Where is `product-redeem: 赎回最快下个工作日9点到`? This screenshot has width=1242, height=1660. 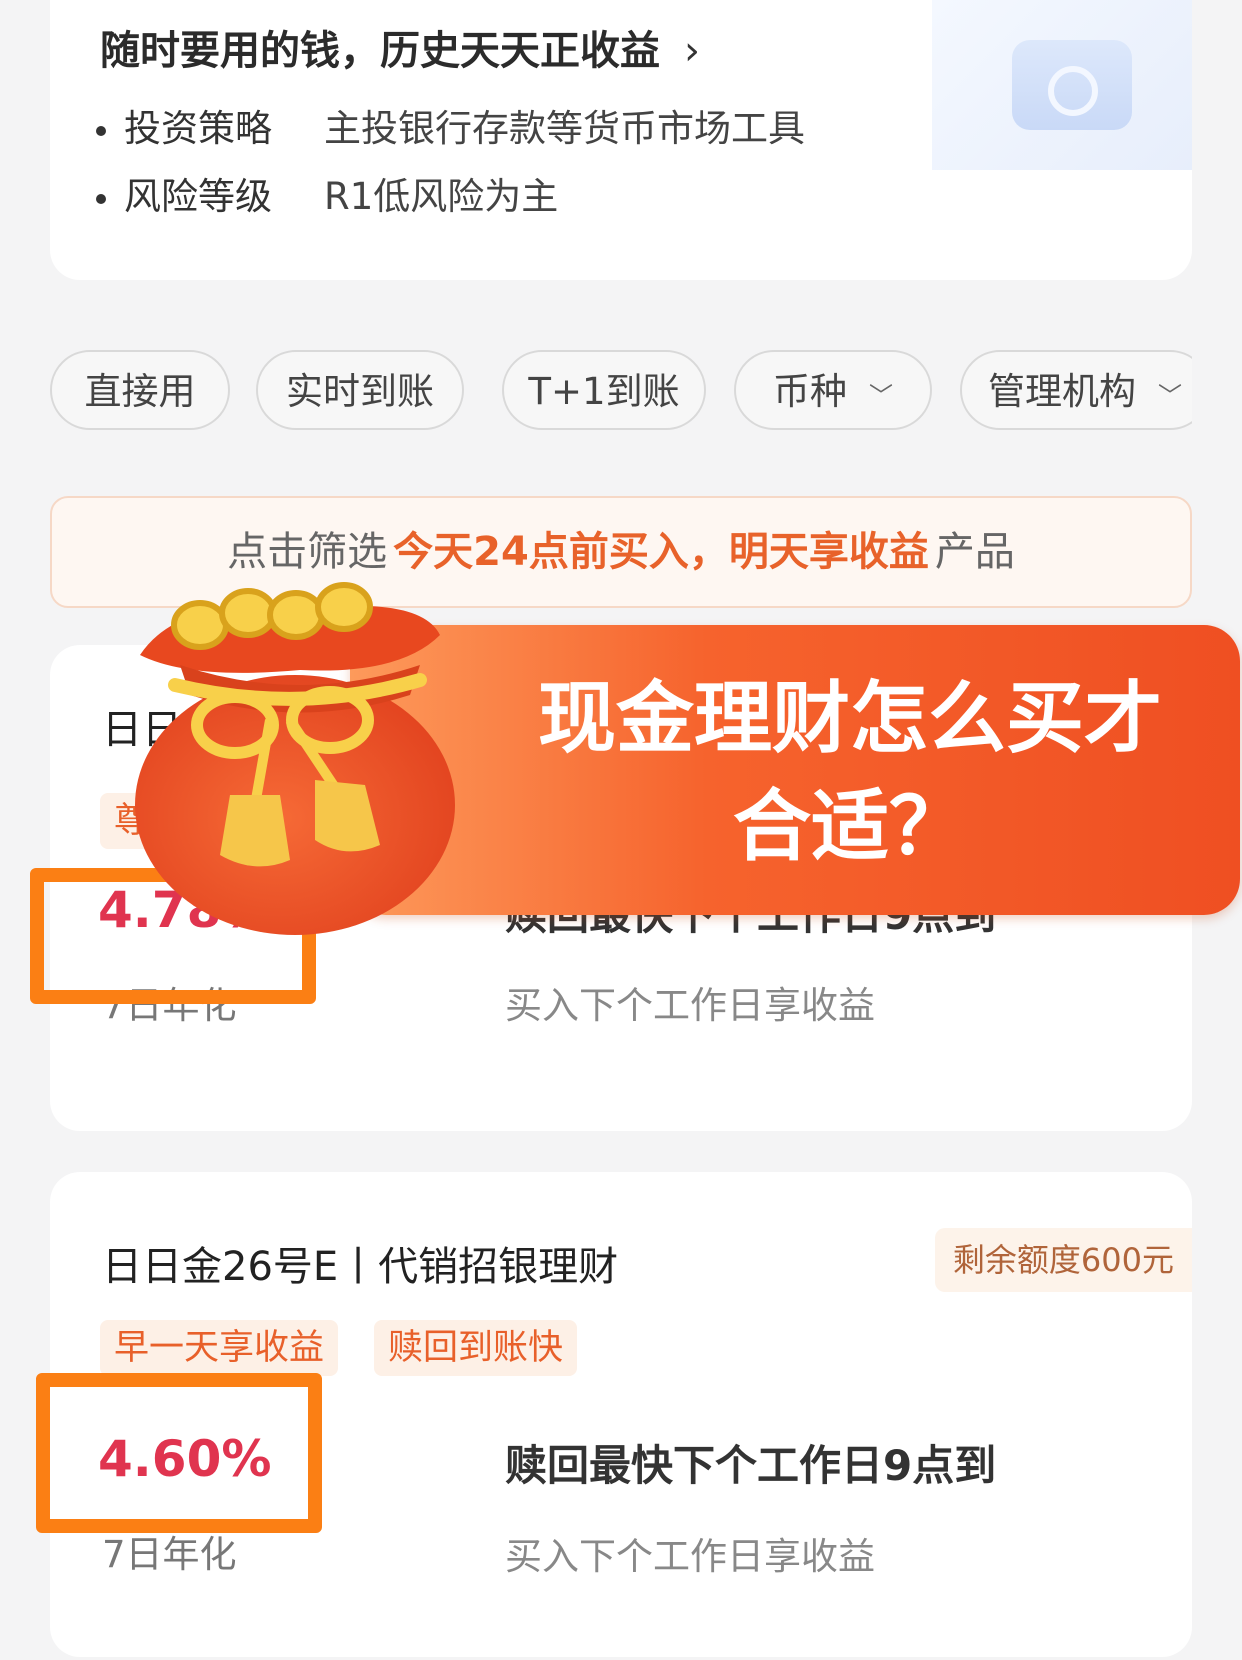
product-redeem: 赎回最快下个工作日9点到 is located at coordinates (751, 1465).